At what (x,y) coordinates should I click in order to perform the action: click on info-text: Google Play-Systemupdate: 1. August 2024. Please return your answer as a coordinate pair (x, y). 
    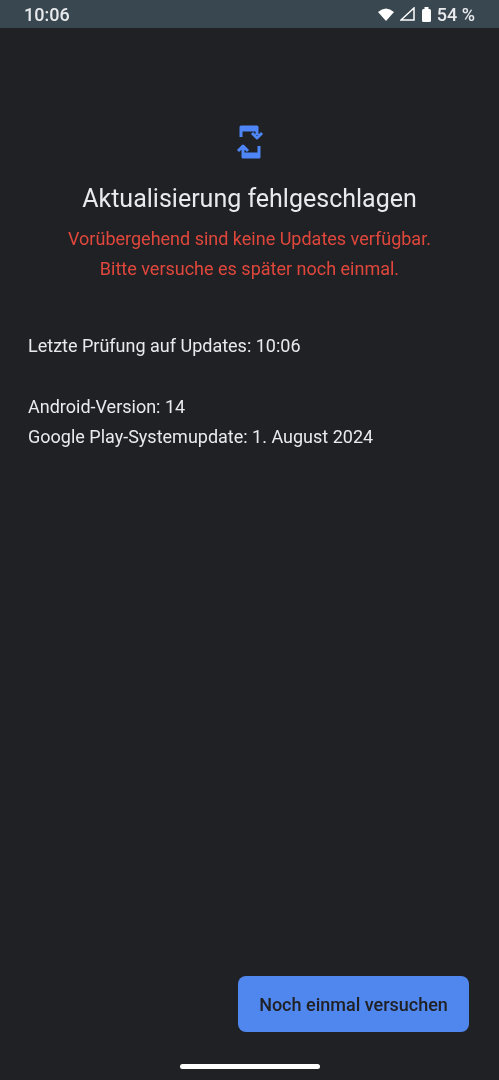
    Looking at the image, I should click on (201, 436).